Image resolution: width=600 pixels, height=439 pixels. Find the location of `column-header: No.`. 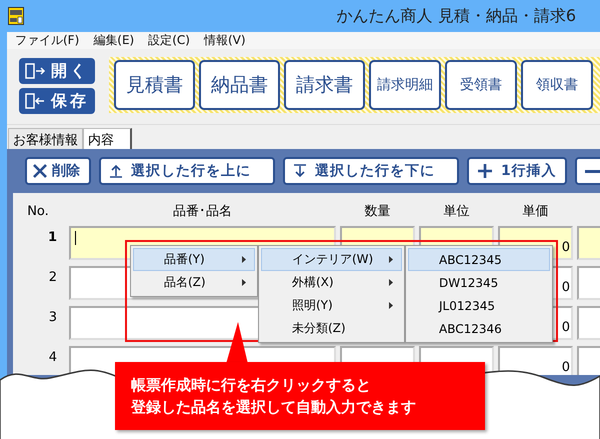

column-header: No. is located at coordinates (38, 211).